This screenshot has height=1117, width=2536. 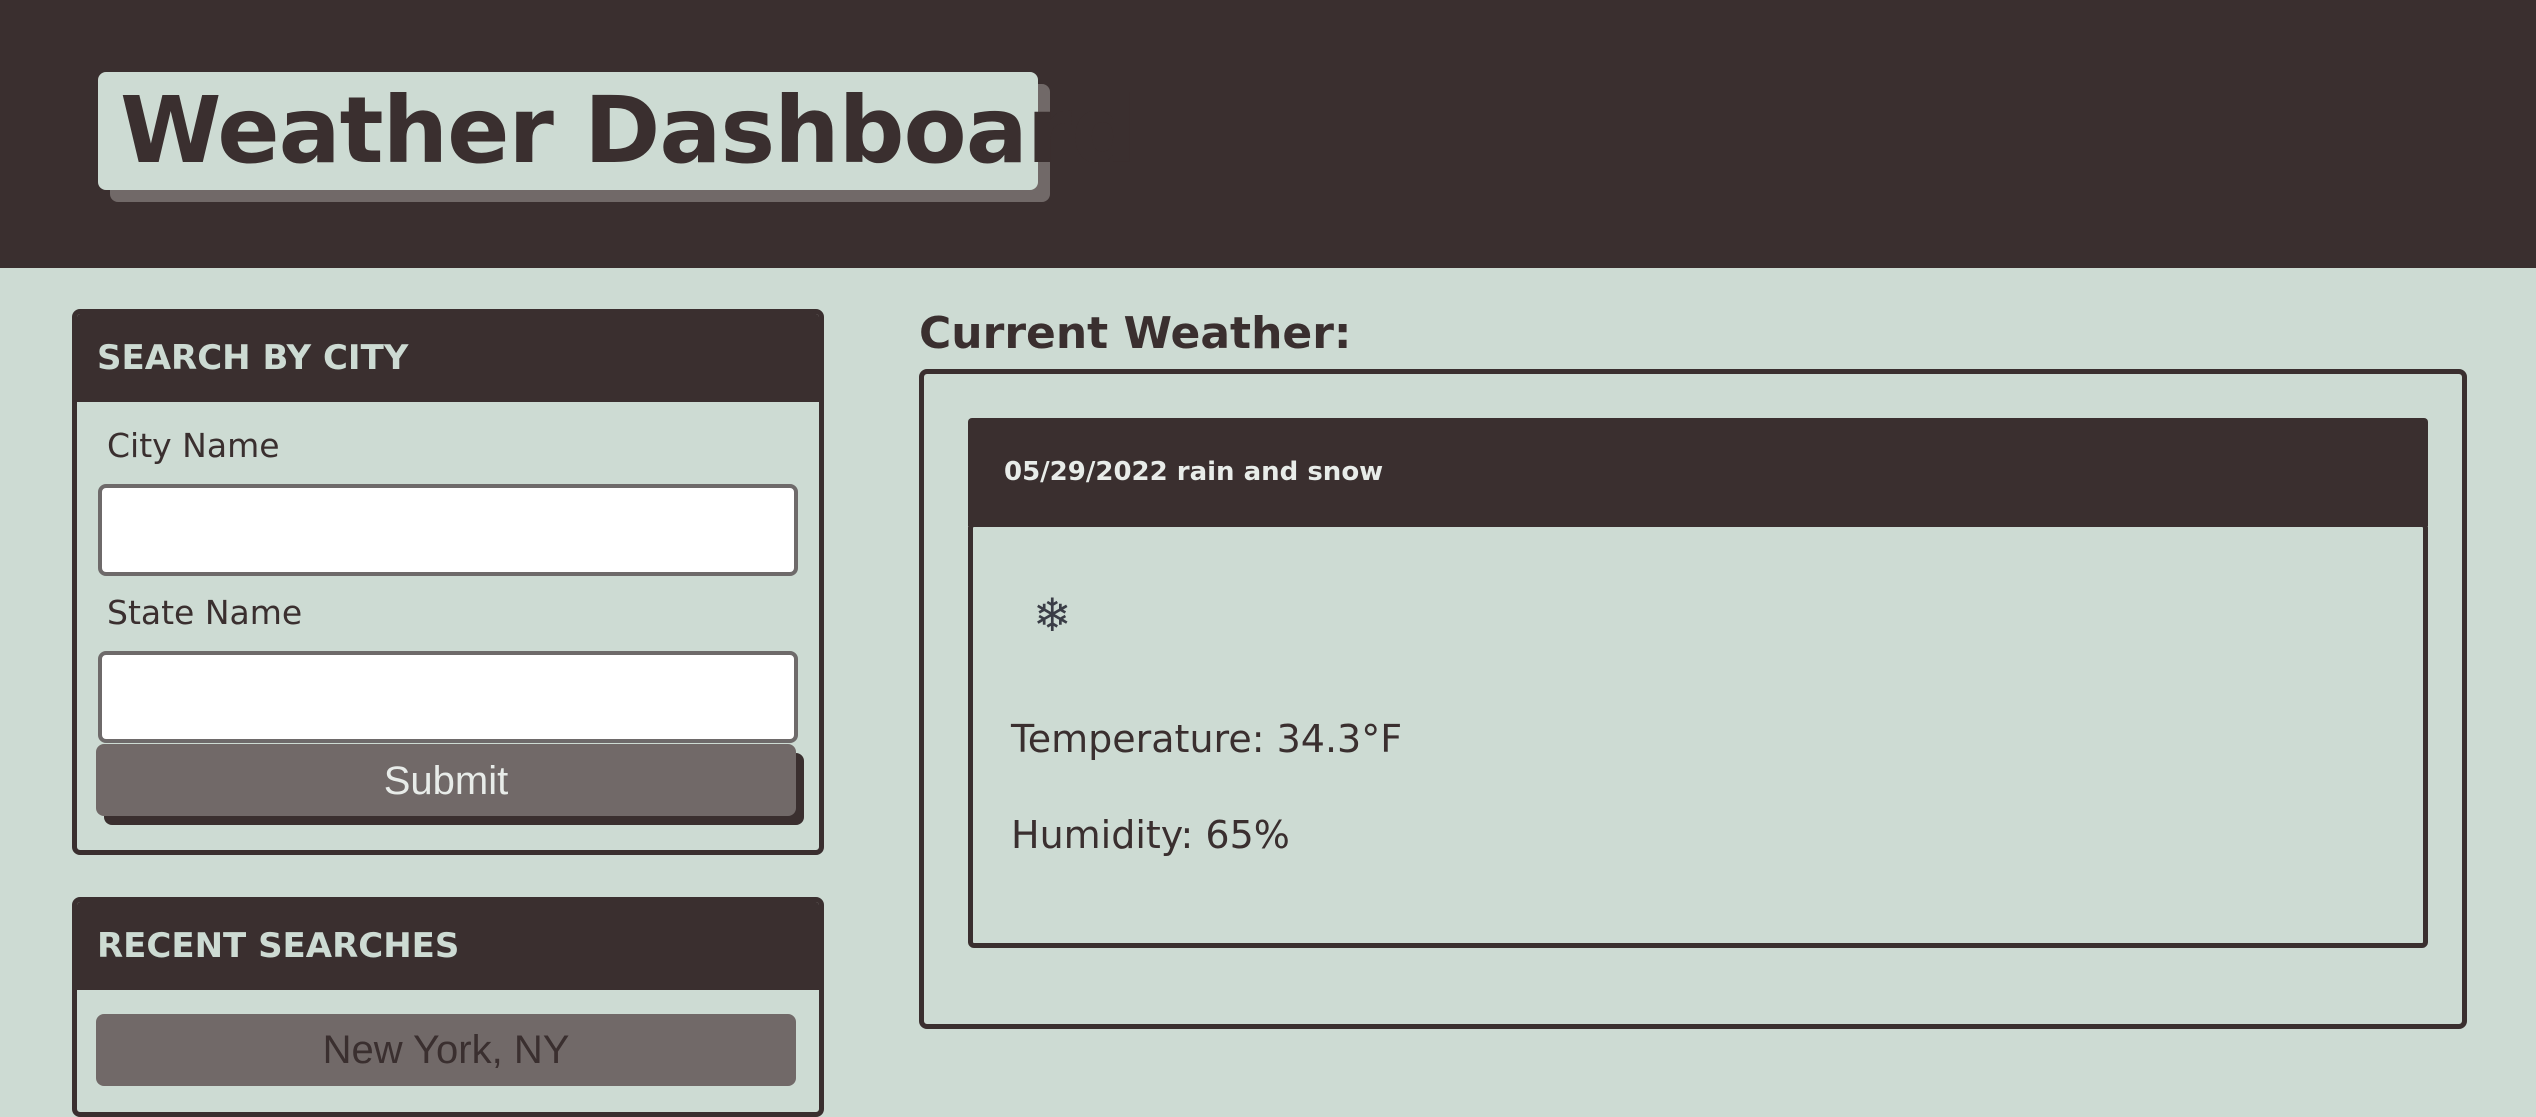 I want to click on temperature-value: Temperature: 34.3°F, so click(x=1207, y=739).